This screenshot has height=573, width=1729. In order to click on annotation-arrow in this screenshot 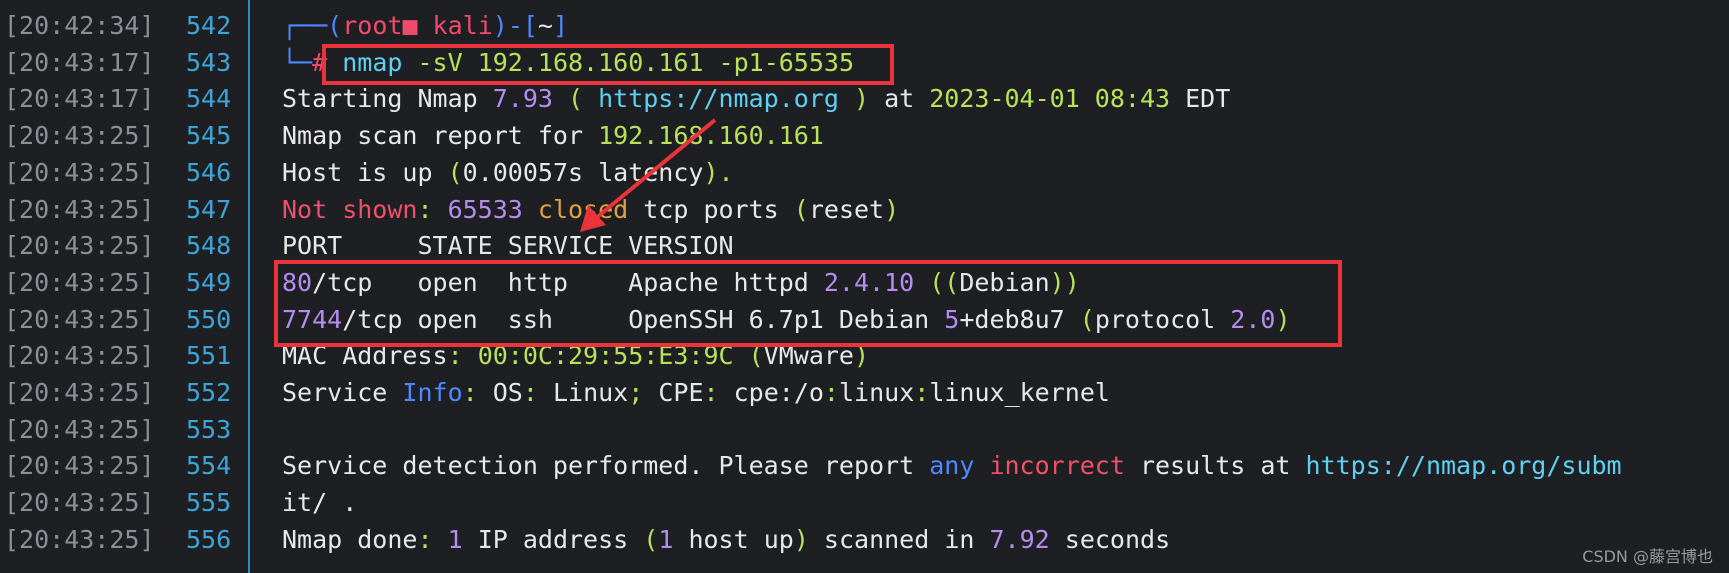, I will do `click(648, 175)`.